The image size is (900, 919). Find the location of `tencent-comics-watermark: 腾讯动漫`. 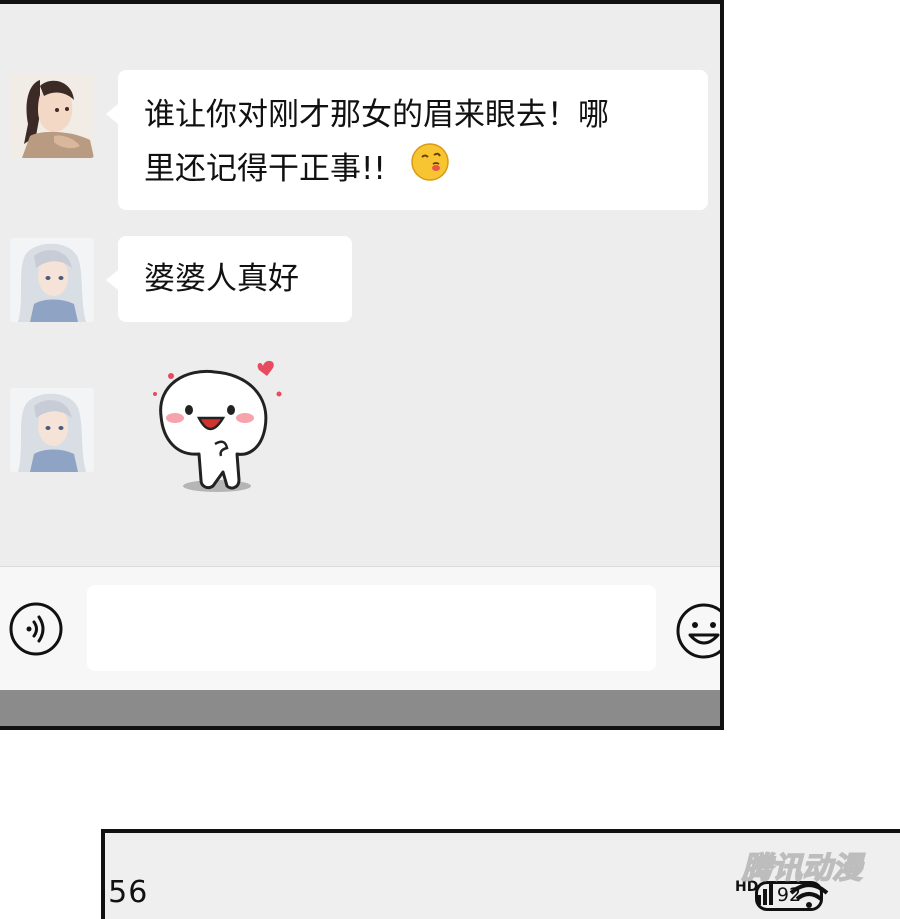

tencent-comics-watermark: 腾讯动漫 is located at coordinates (815, 866).